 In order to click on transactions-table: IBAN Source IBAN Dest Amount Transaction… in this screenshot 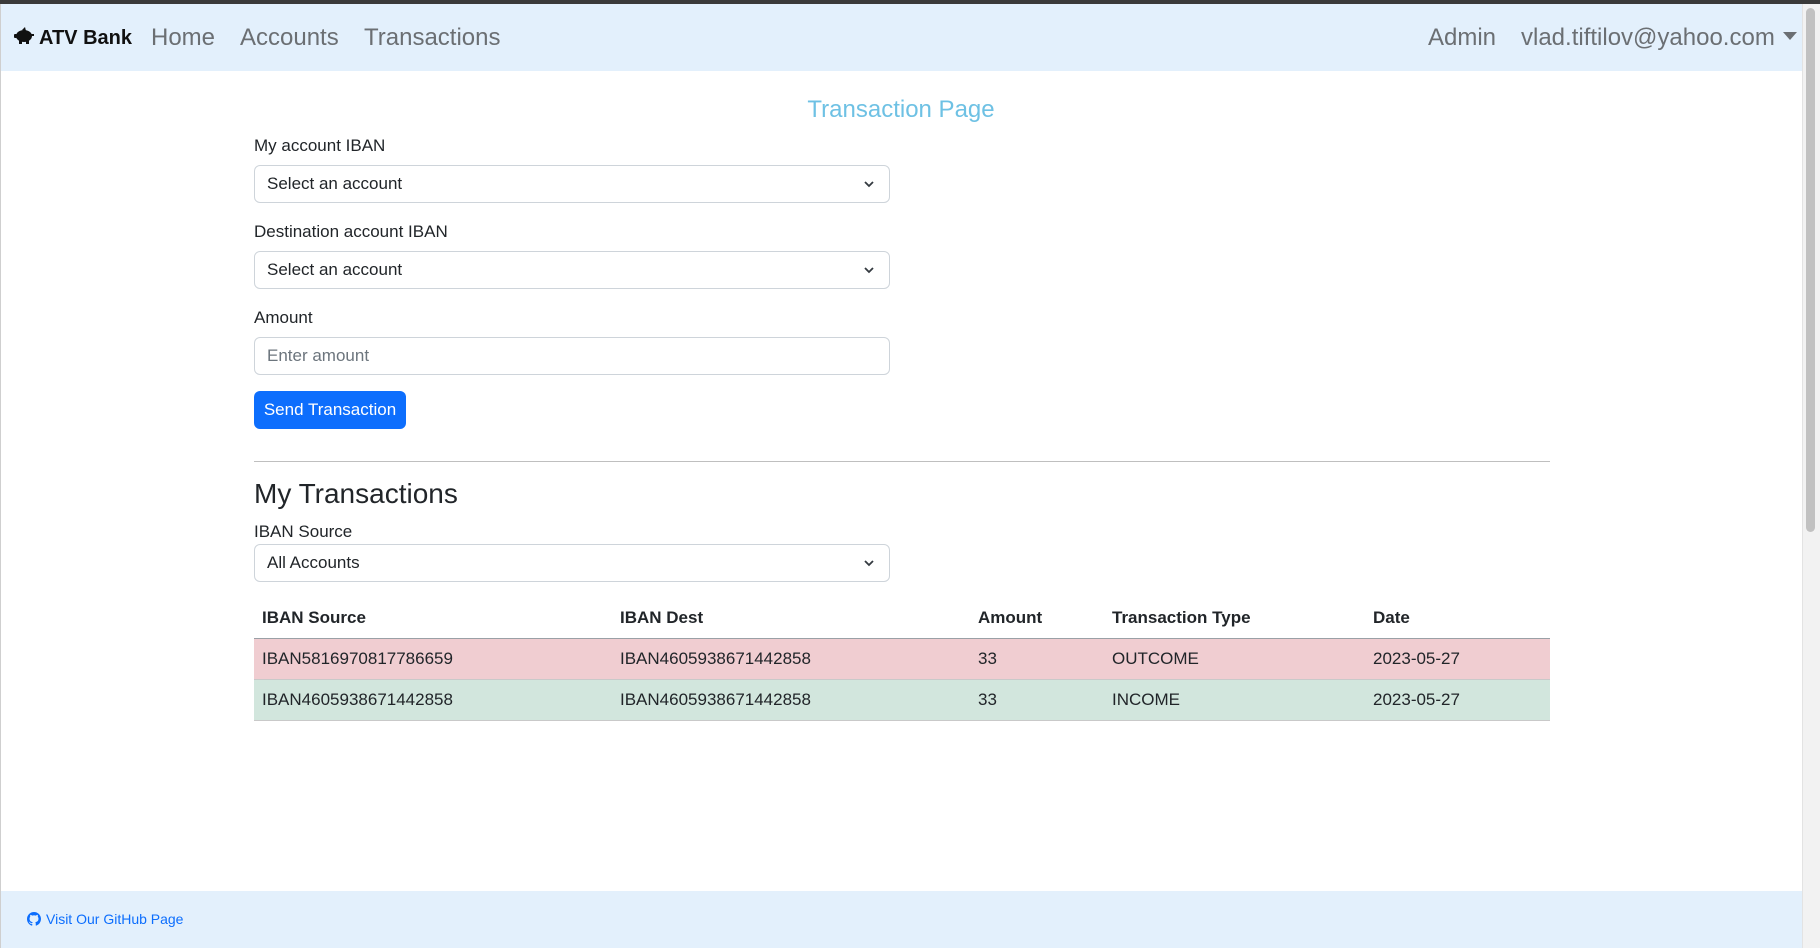, I will do `click(902, 659)`.